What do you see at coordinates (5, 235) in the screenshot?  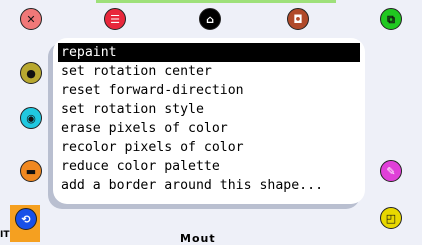 I see `corner-label: IT` at bounding box center [5, 235].